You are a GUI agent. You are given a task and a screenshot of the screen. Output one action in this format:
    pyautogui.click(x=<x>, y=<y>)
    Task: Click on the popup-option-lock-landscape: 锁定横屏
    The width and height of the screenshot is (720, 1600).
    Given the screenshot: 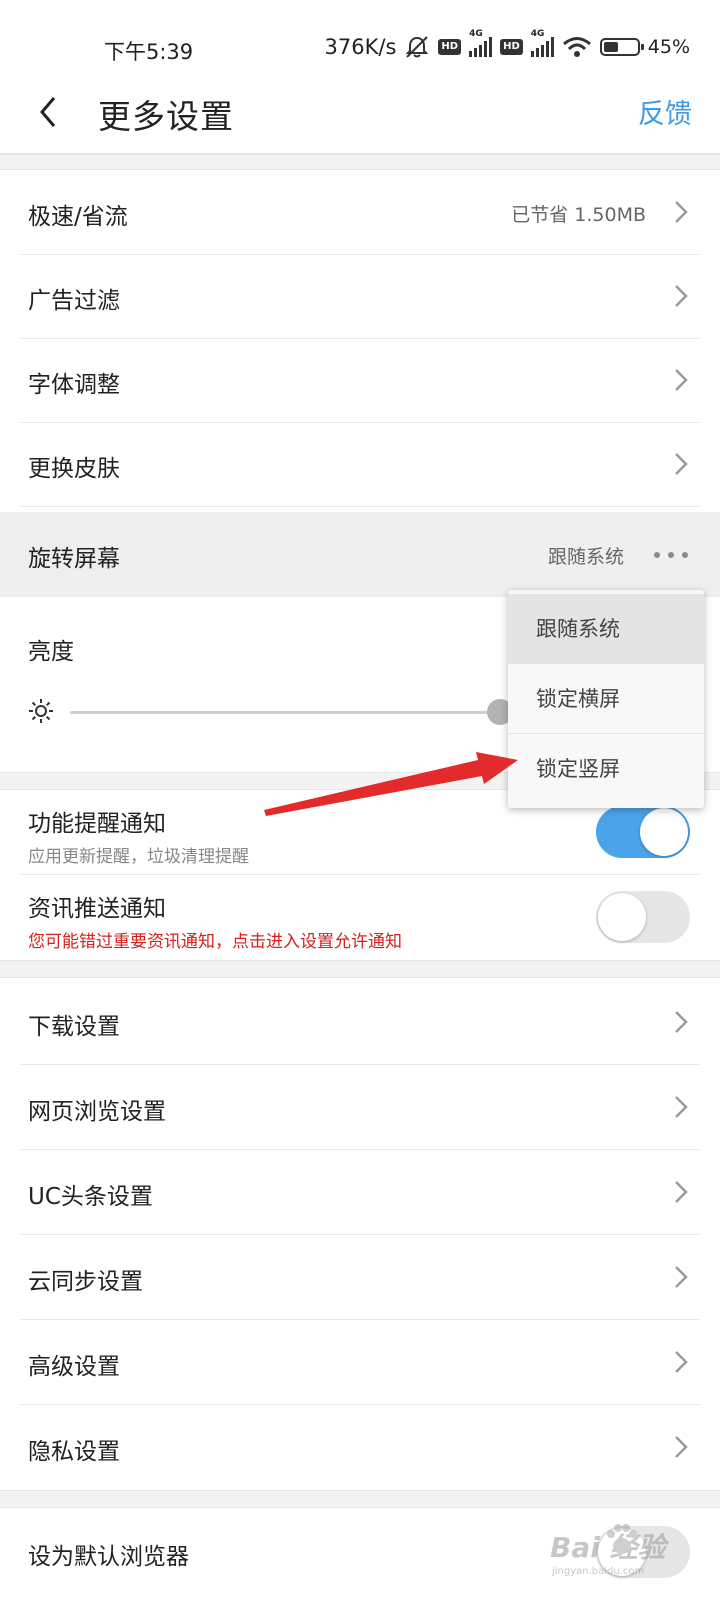 What is the action you would take?
    pyautogui.click(x=606, y=699)
    